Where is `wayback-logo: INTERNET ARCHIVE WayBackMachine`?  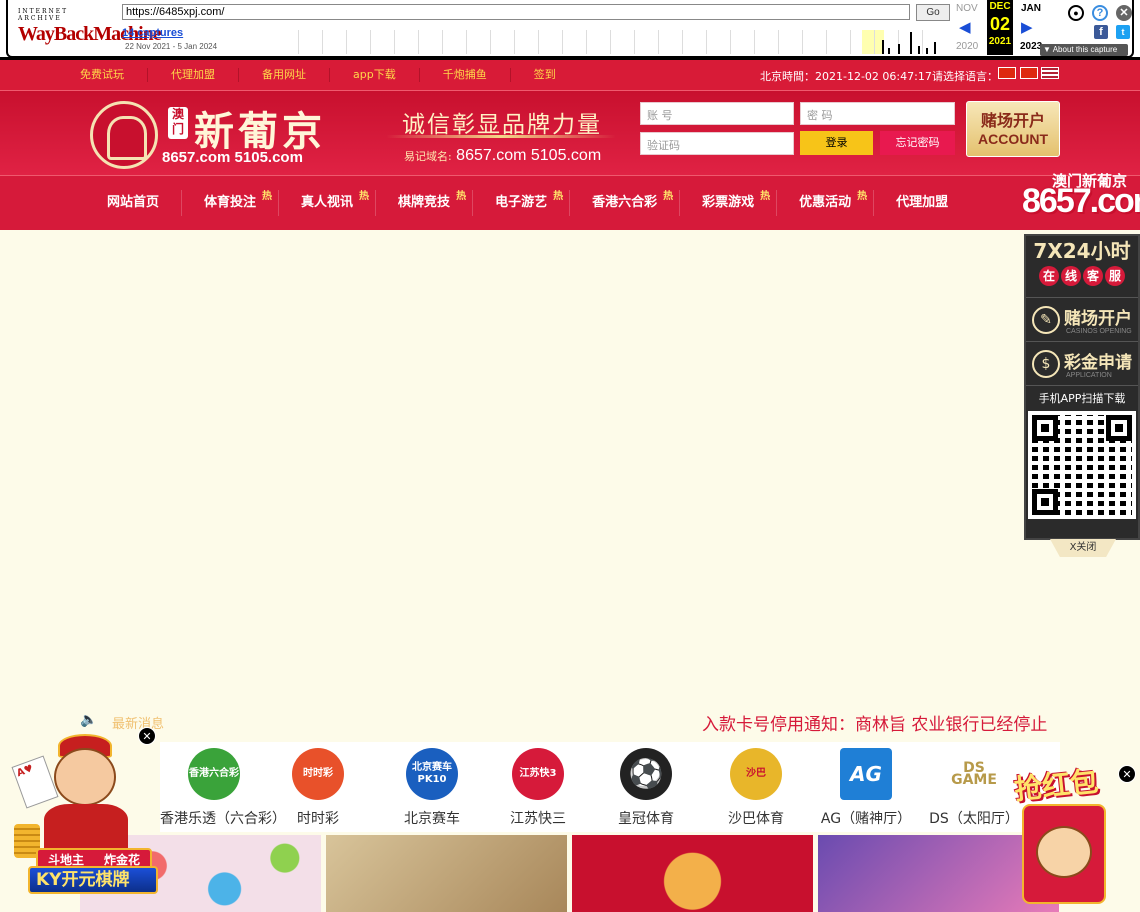
wayback-logo: INTERNET ARCHIVE WayBackMachine is located at coordinates (90, 28).